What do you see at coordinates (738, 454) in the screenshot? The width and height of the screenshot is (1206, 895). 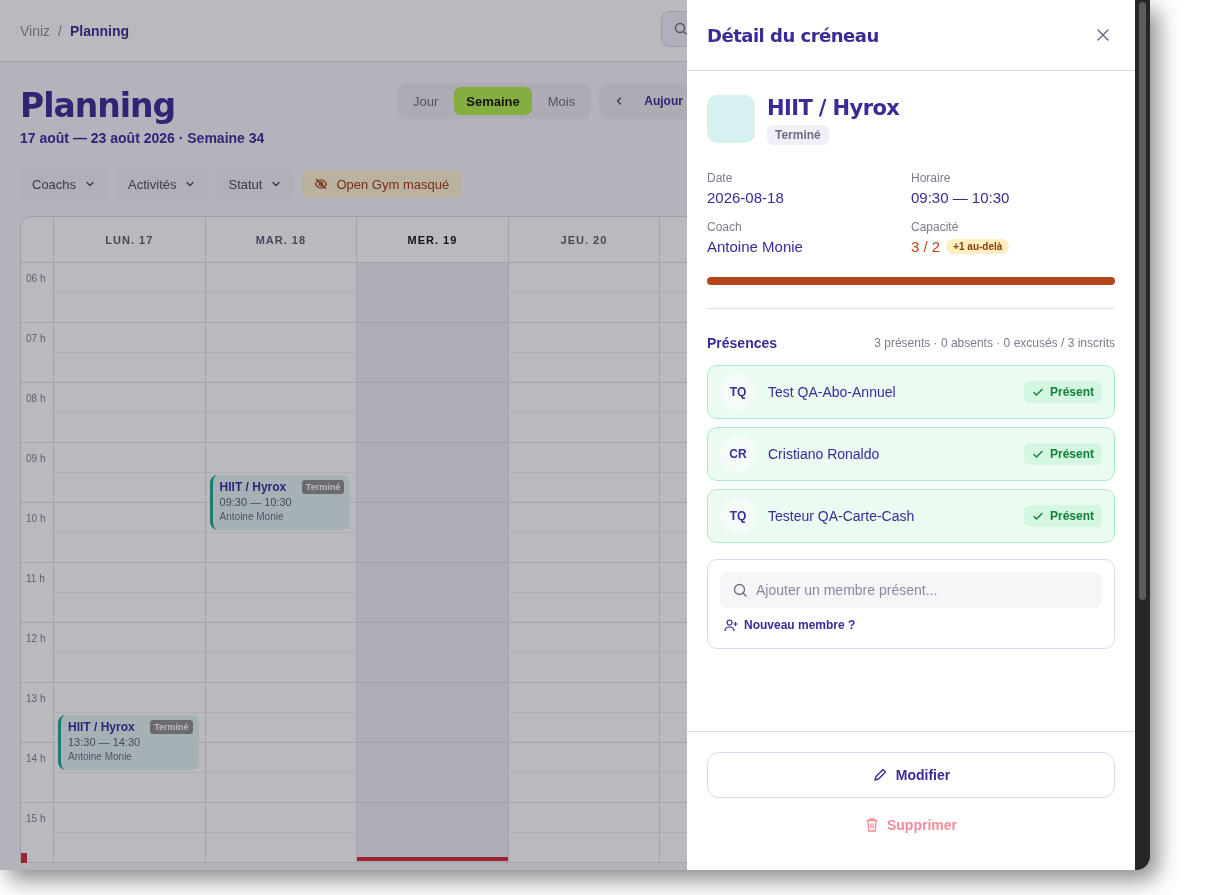 I see `avatar: CR` at bounding box center [738, 454].